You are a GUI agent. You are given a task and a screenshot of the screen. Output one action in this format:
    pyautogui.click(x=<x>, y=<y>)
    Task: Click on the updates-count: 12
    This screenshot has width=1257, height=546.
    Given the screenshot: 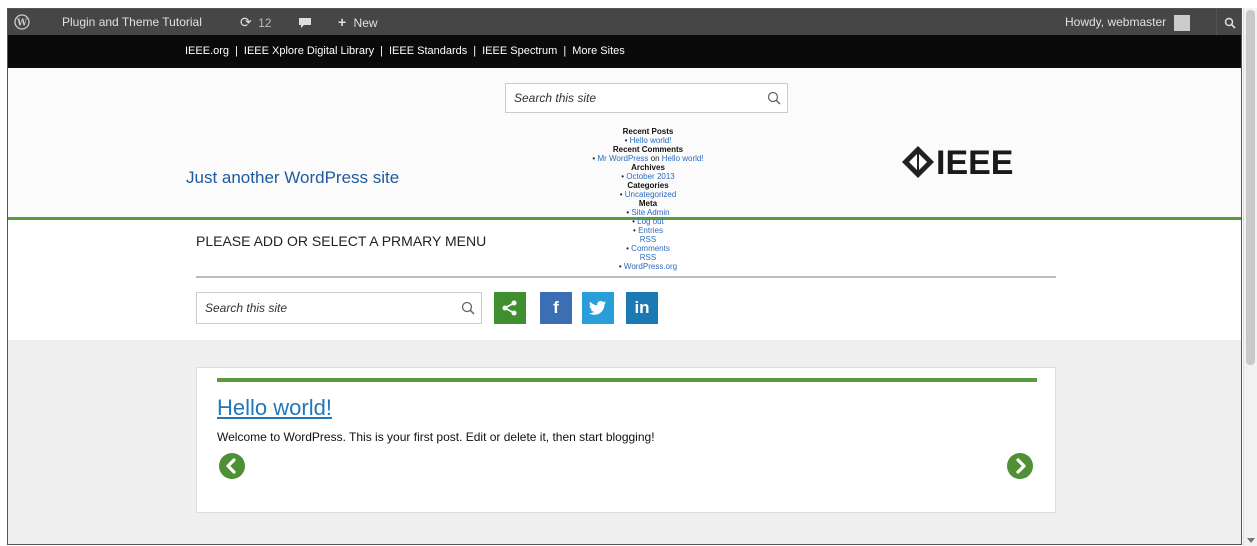 What is the action you would take?
    pyautogui.click(x=265, y=23)
    